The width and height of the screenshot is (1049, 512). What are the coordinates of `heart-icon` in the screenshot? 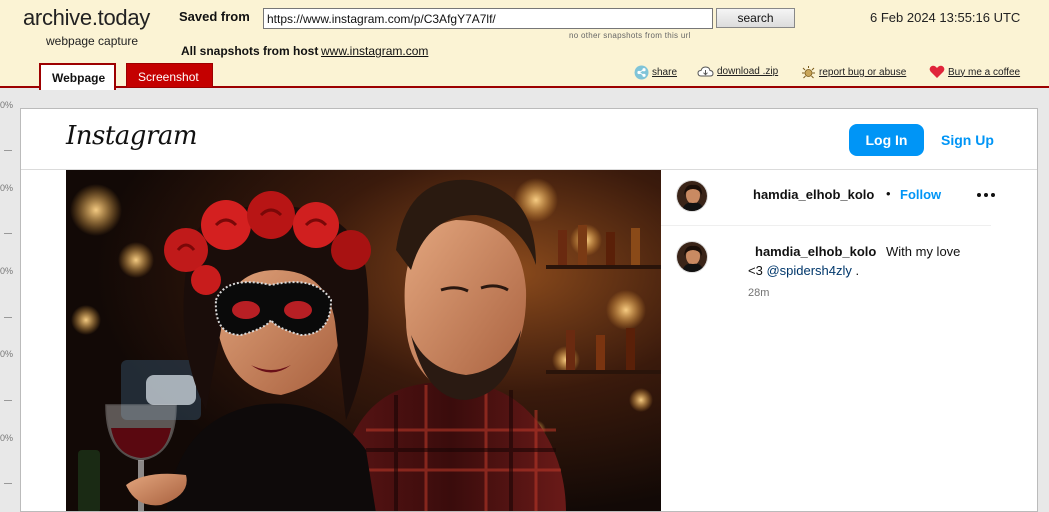 It's located at (937, 72).